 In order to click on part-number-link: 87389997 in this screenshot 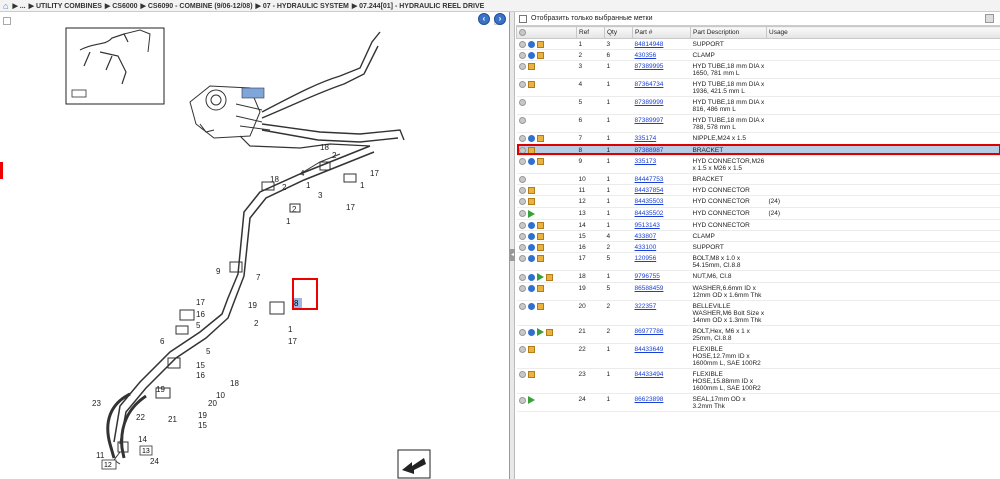, I will do `click(649, 120)`.